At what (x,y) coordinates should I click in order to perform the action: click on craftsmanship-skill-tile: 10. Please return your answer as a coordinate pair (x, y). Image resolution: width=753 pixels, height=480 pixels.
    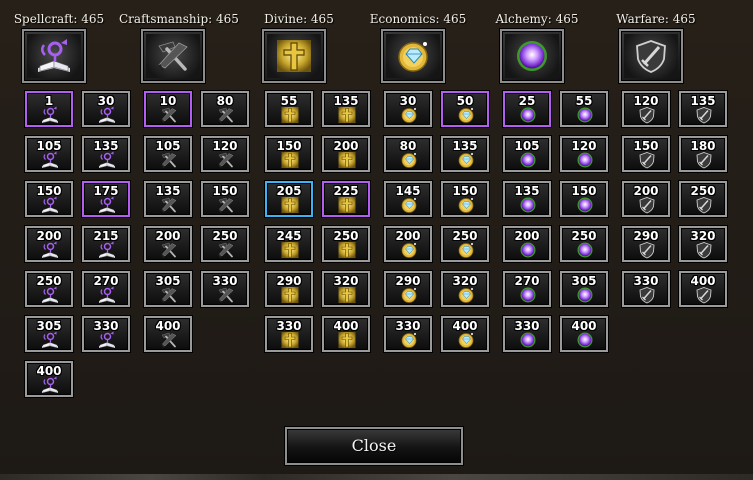
    Looking at the image, I should click on (168, 109).